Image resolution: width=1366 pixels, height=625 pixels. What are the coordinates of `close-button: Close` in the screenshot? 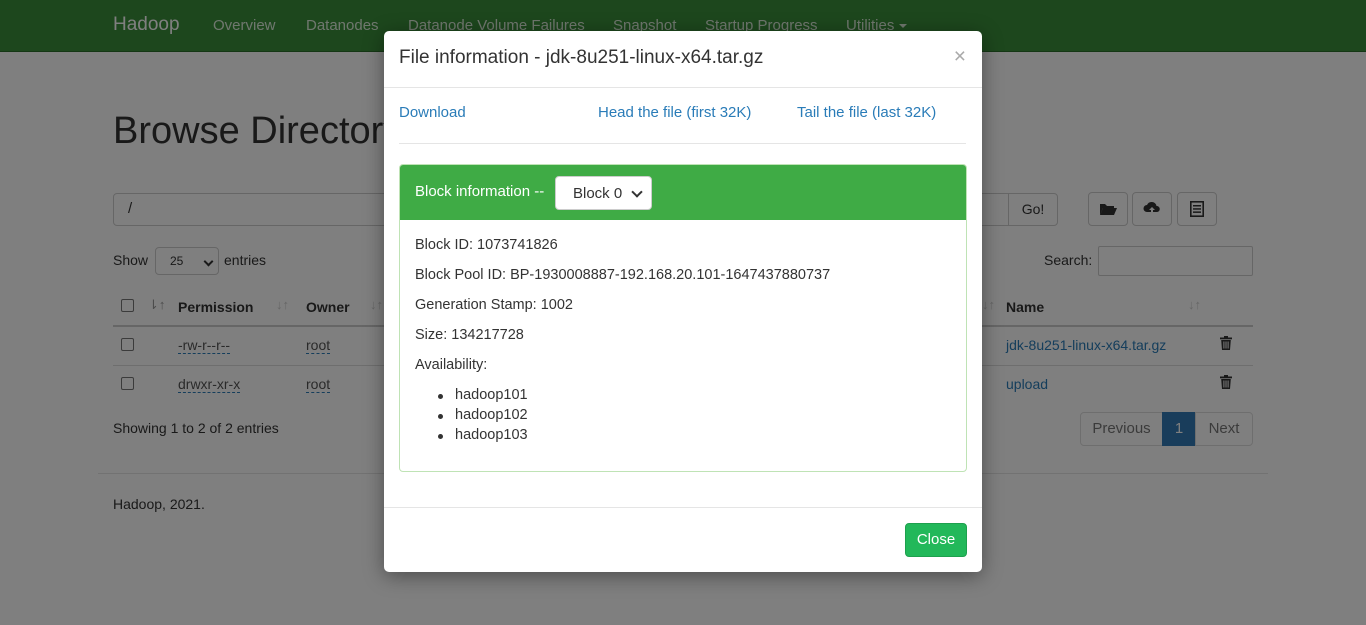 It's located at (936, 540).